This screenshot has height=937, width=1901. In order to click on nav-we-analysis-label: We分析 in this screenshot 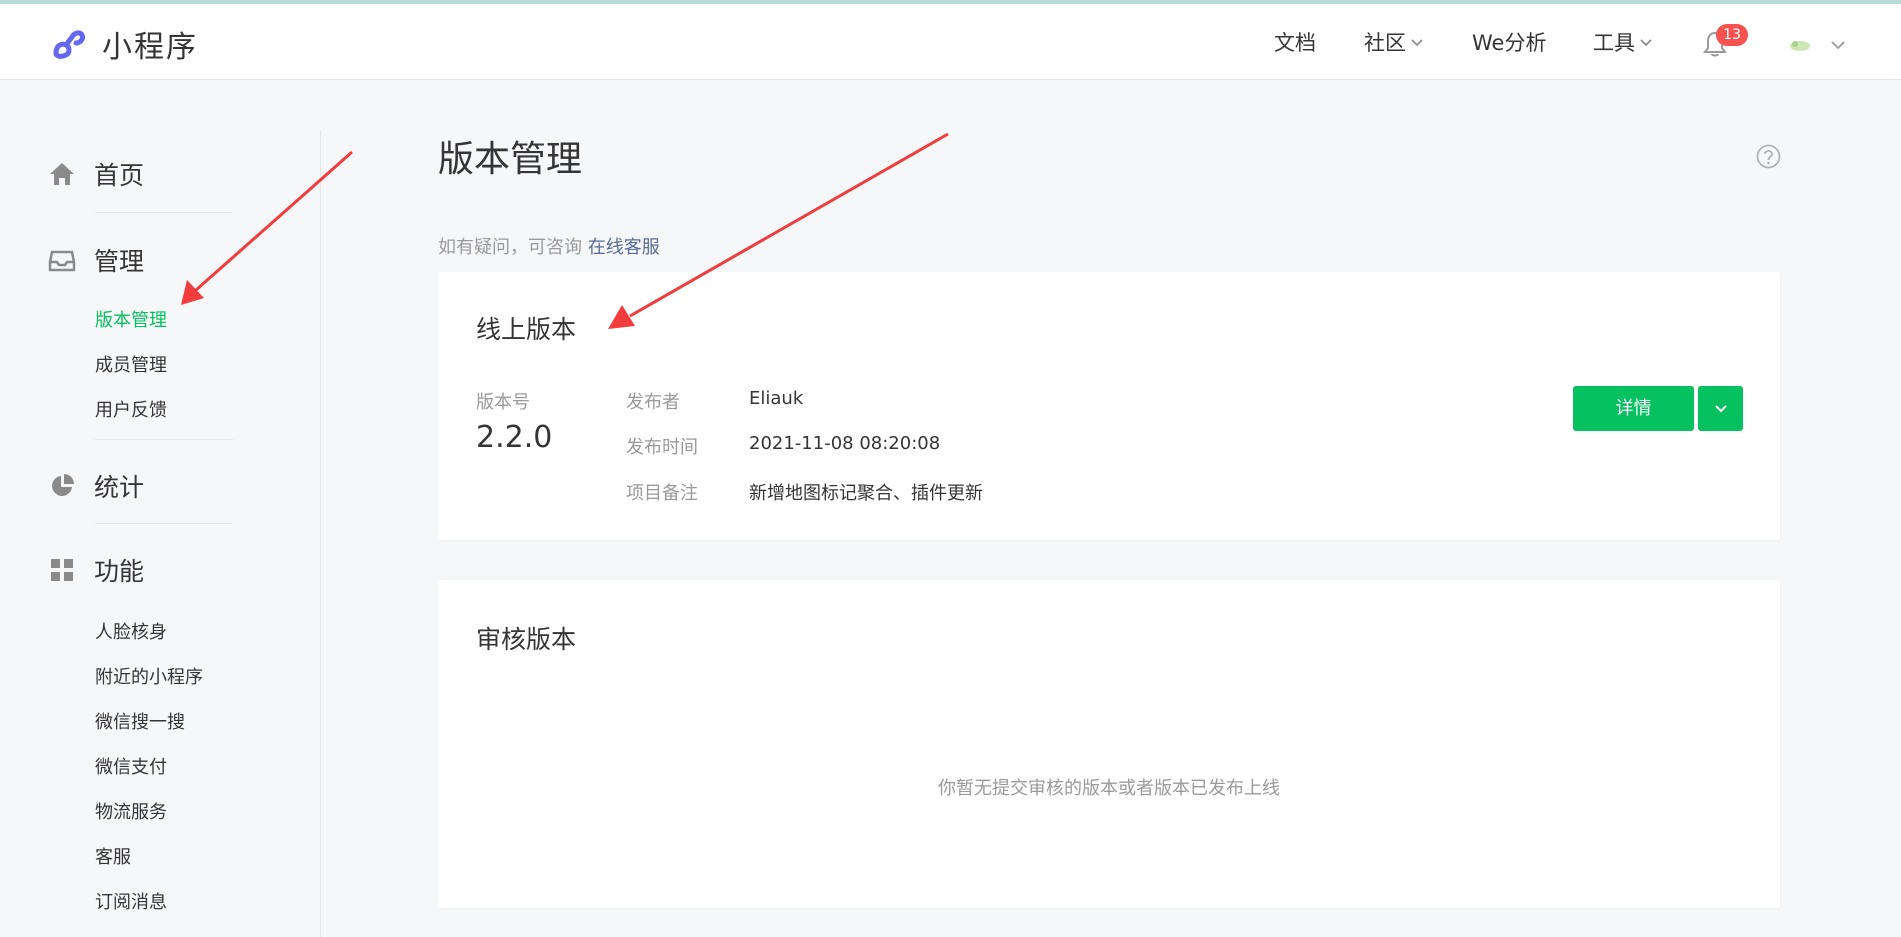, I will do `click(1509, 43)`.